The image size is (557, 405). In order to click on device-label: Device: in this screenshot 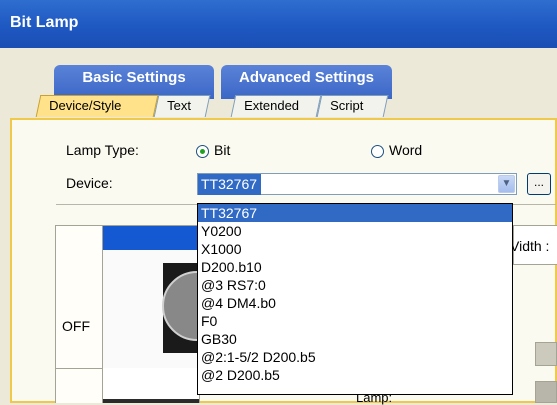, I will do `click(89, 183)`.